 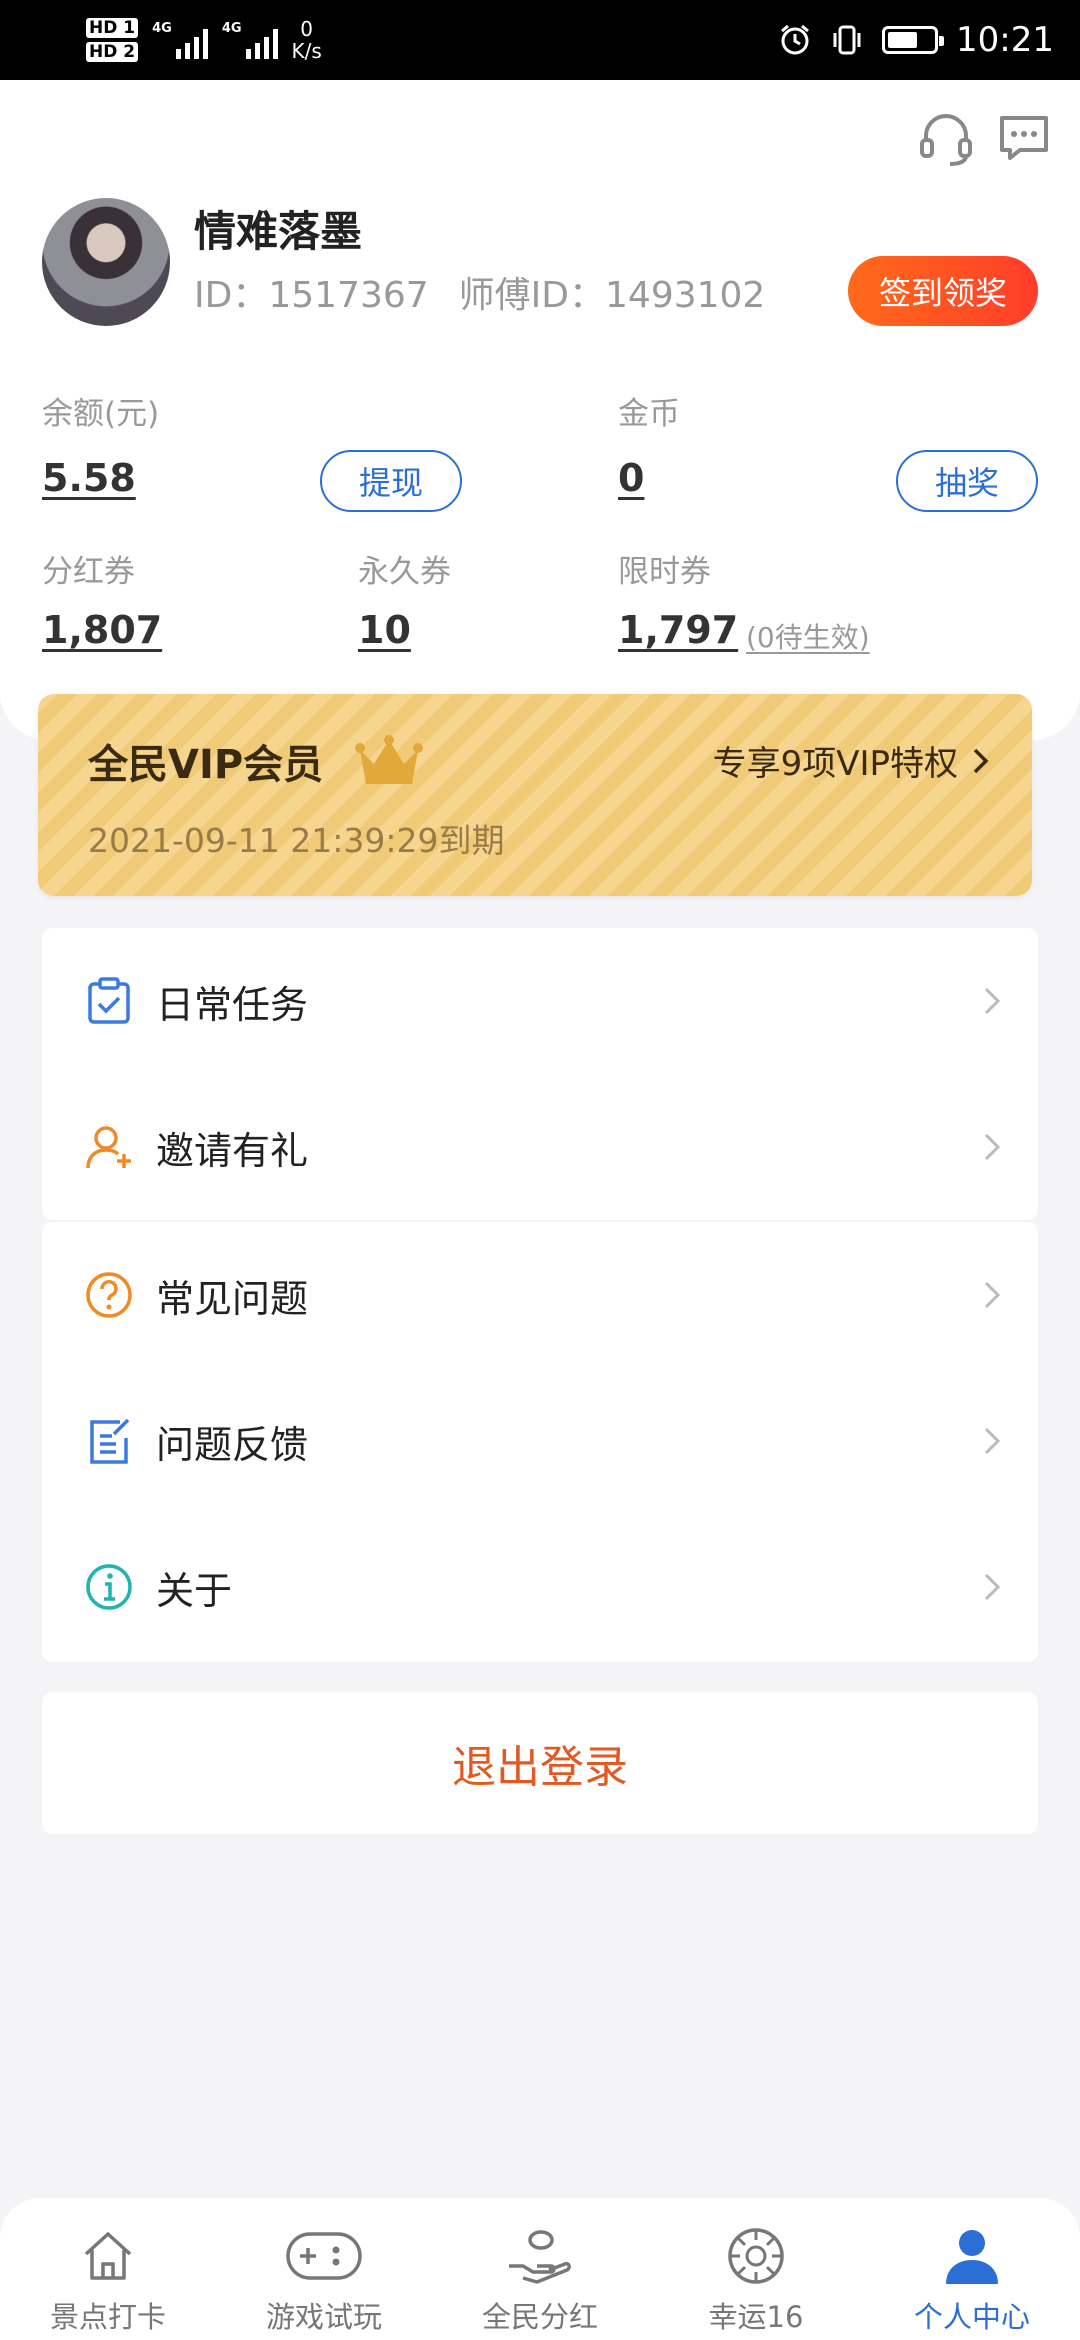 I want to click on bottom-nav: 景点打卡 游戏试玩 全民分红 幸运16 个人中心, so click(x=540, y=2269).